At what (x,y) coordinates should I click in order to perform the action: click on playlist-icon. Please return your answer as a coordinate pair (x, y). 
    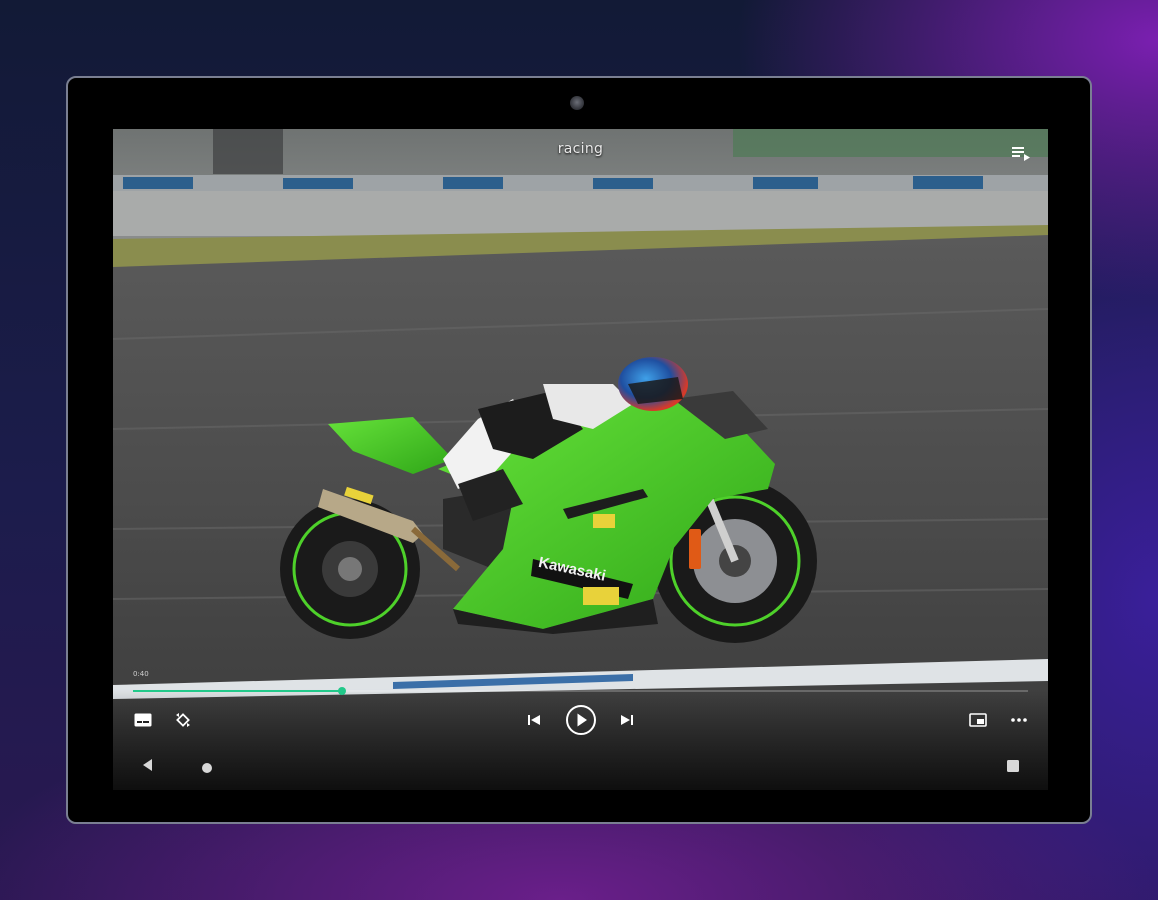
    Looking at the image, I should click on (1021, 154).